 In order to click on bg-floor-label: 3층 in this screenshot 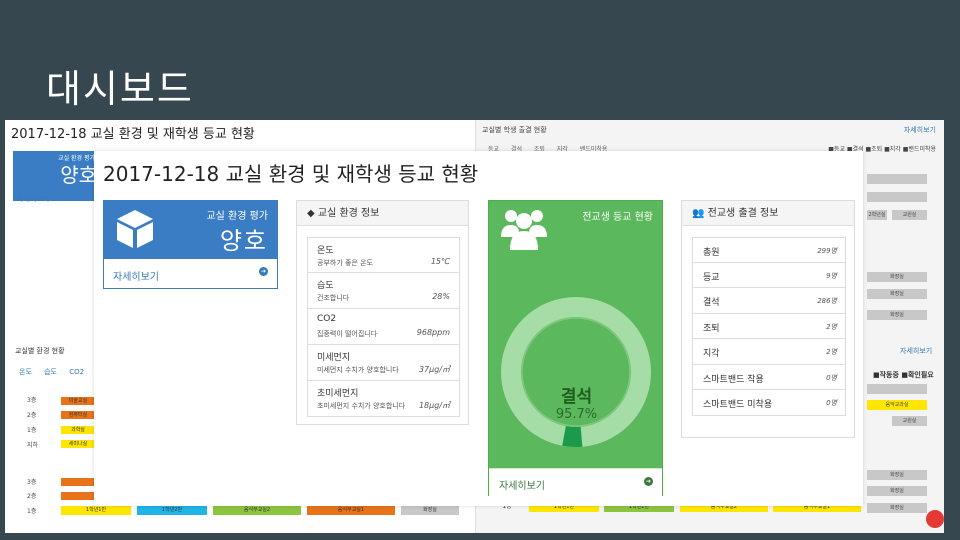, I will do `click(32, 482)`.